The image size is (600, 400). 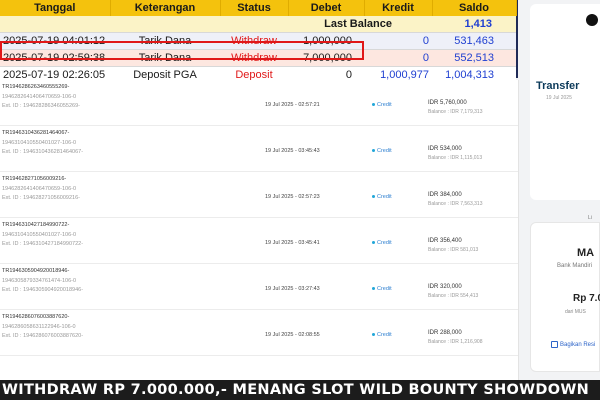 I want to click on transfer-ref: dari MUS, so click(x=575, y=312).